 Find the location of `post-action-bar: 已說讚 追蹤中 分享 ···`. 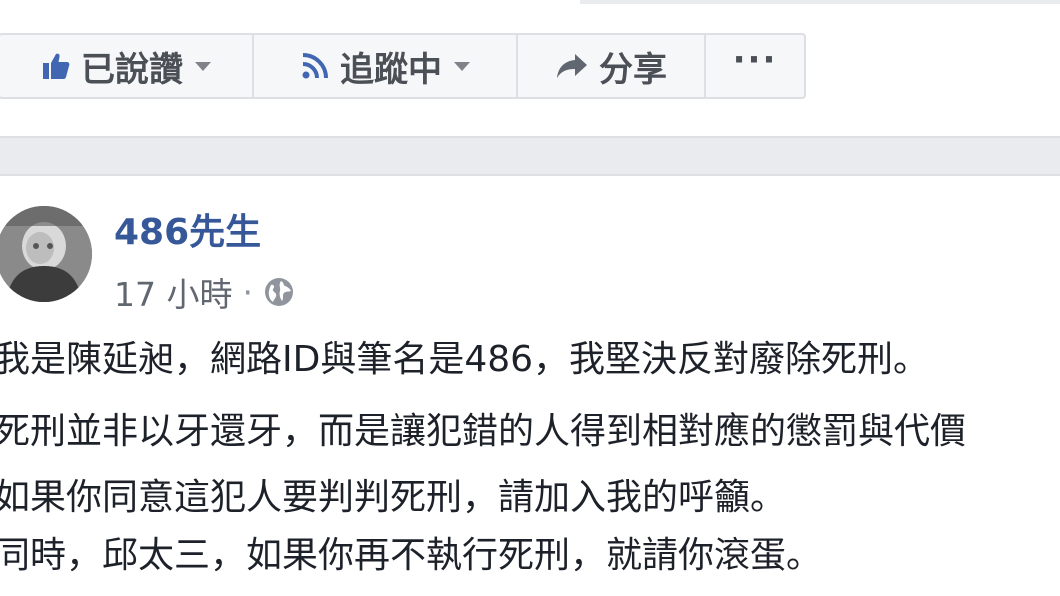

post-action-bar: 已說讚 追蹤中 分享 ··· is located at coordinates (403, 66).